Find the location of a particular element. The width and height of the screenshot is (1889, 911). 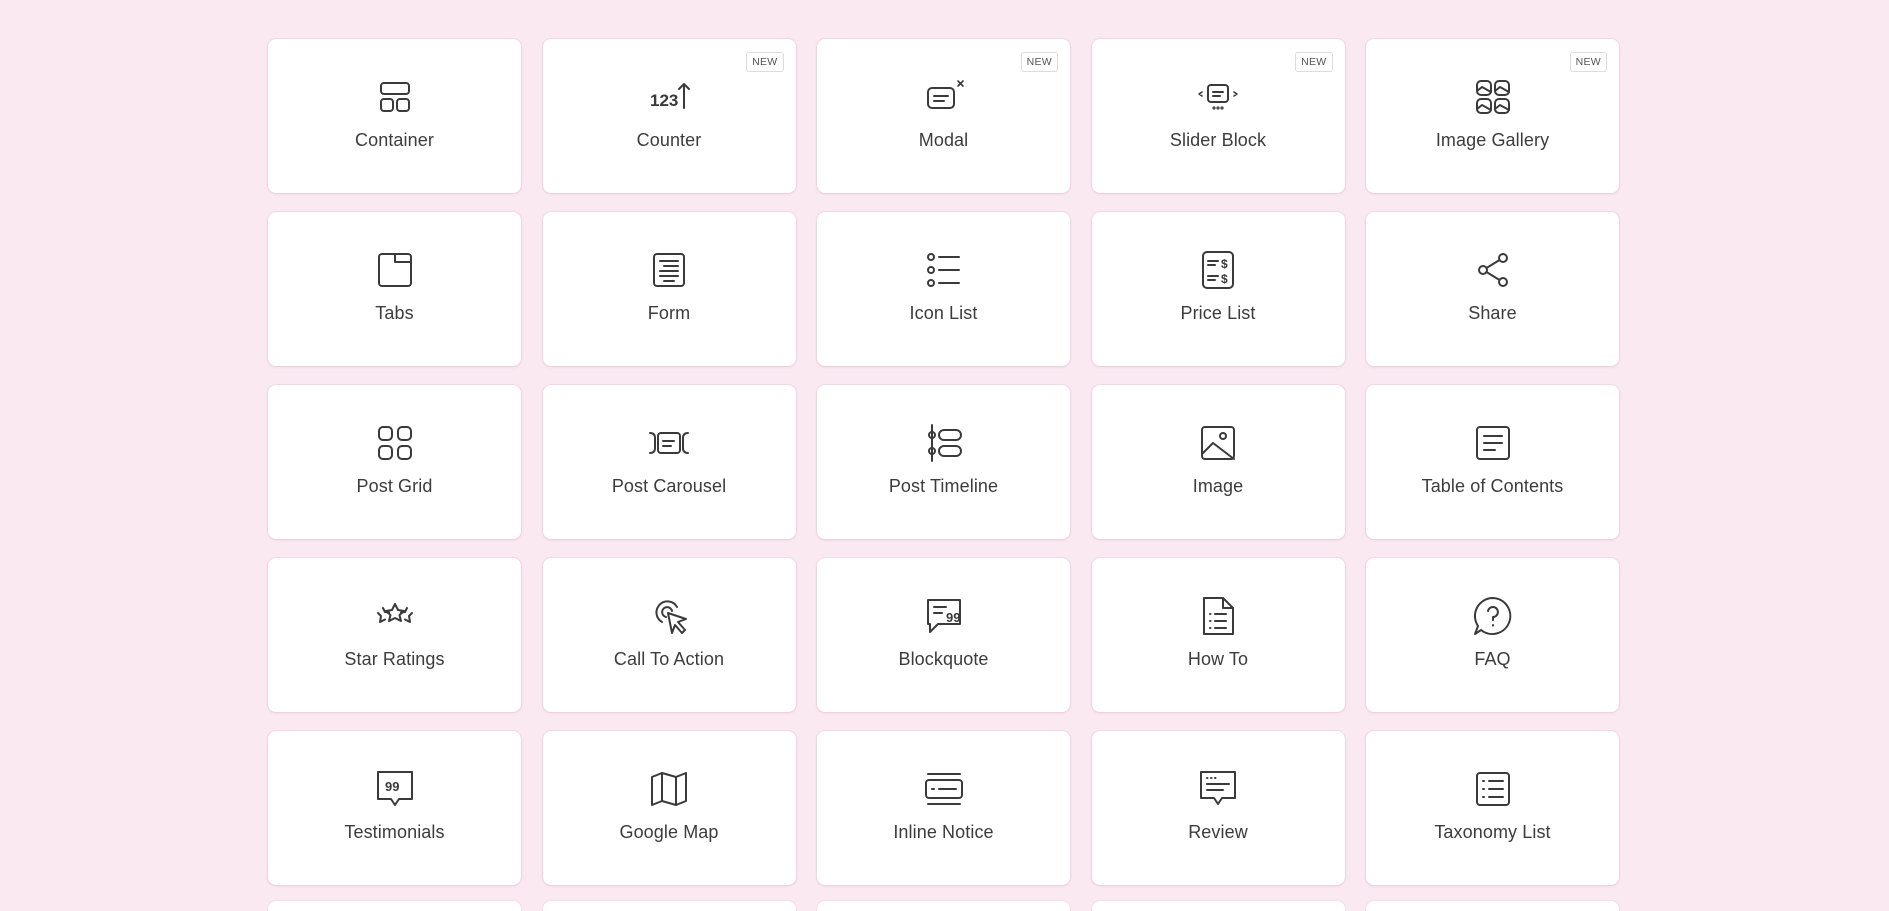

block-label: Post Carousel is located at coordinates (669, 486).